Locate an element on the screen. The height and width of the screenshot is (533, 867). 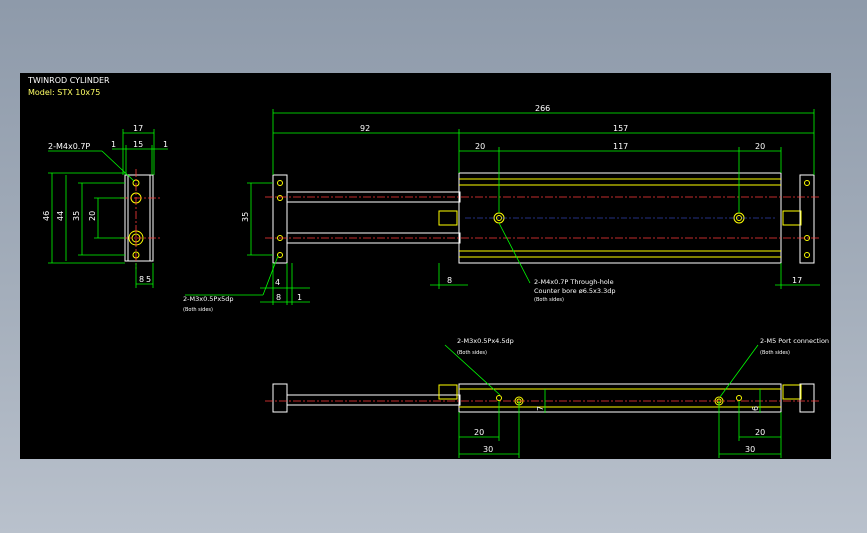
bottom-dim-6: 6 is located at coordinates (755, 408).